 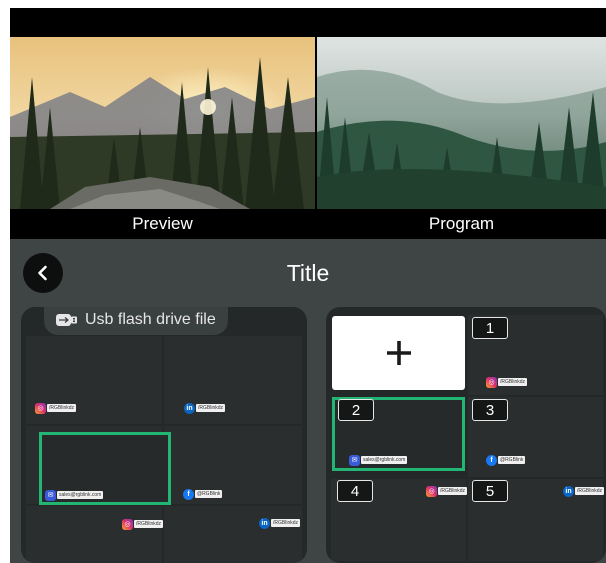 I want to click on slot-number-1: 1, so click(x=490, y=328).